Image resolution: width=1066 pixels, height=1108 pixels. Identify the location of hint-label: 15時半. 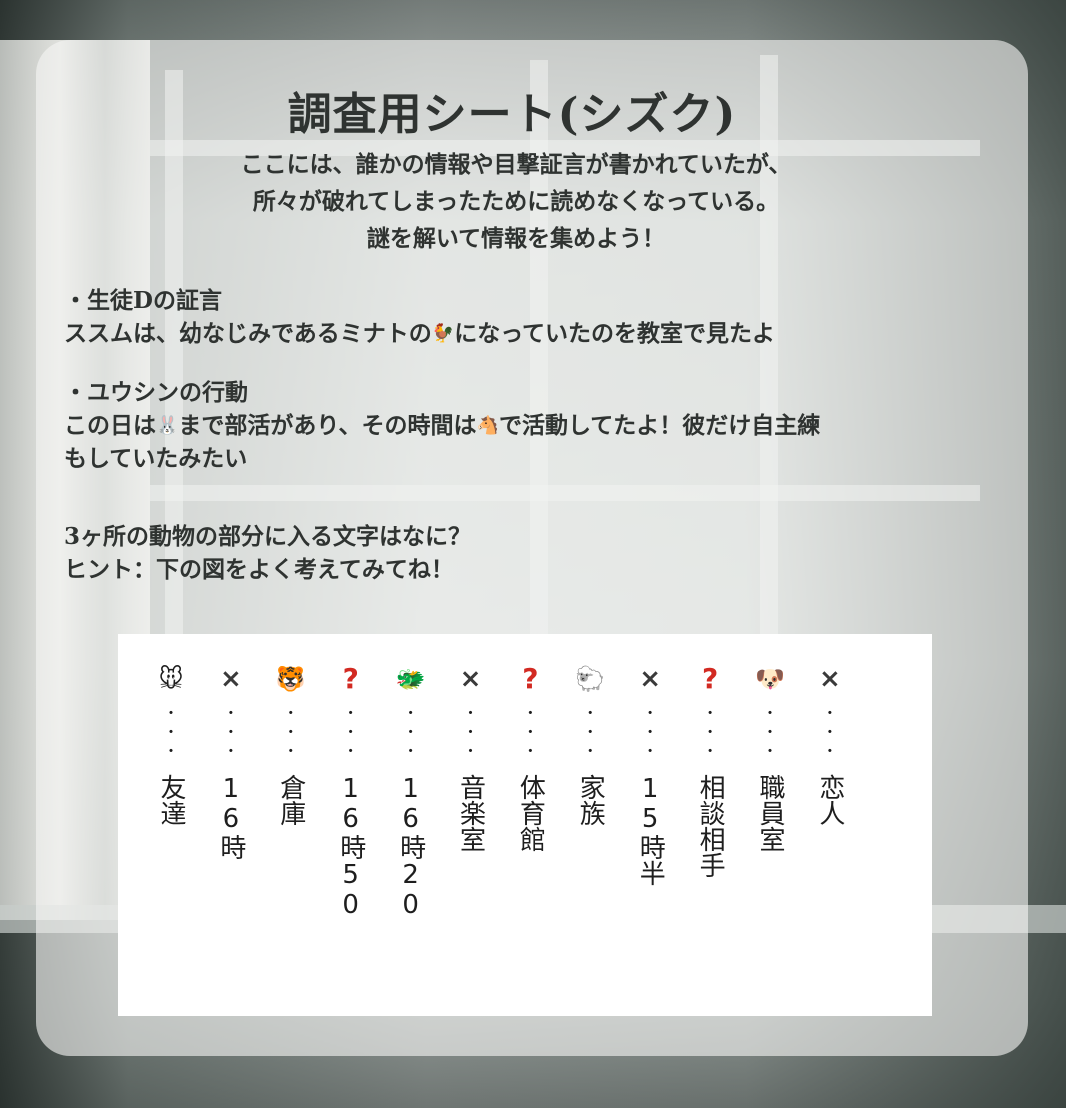
(650, 830).